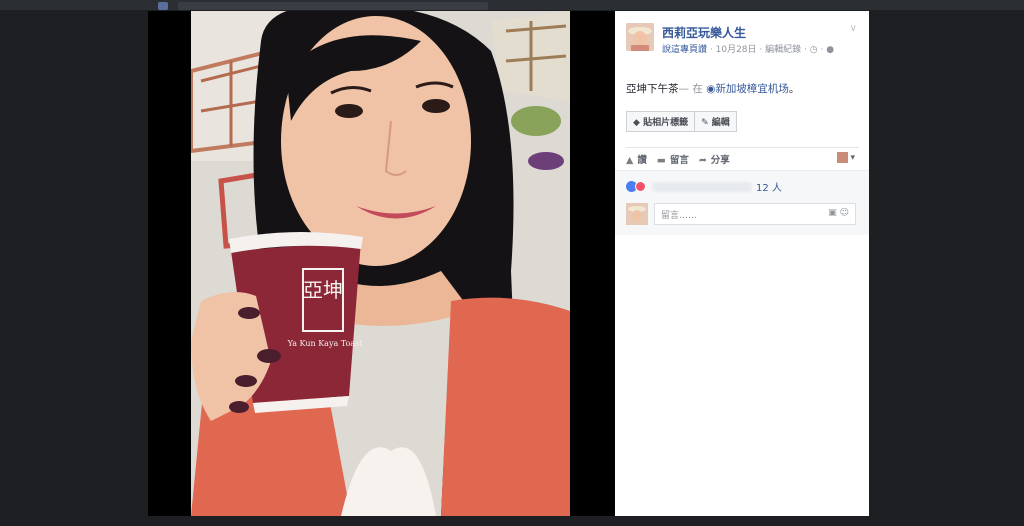 This screenshot has width=1024, height=526. I want to click on caption-at: — 在, so click(690, 89).